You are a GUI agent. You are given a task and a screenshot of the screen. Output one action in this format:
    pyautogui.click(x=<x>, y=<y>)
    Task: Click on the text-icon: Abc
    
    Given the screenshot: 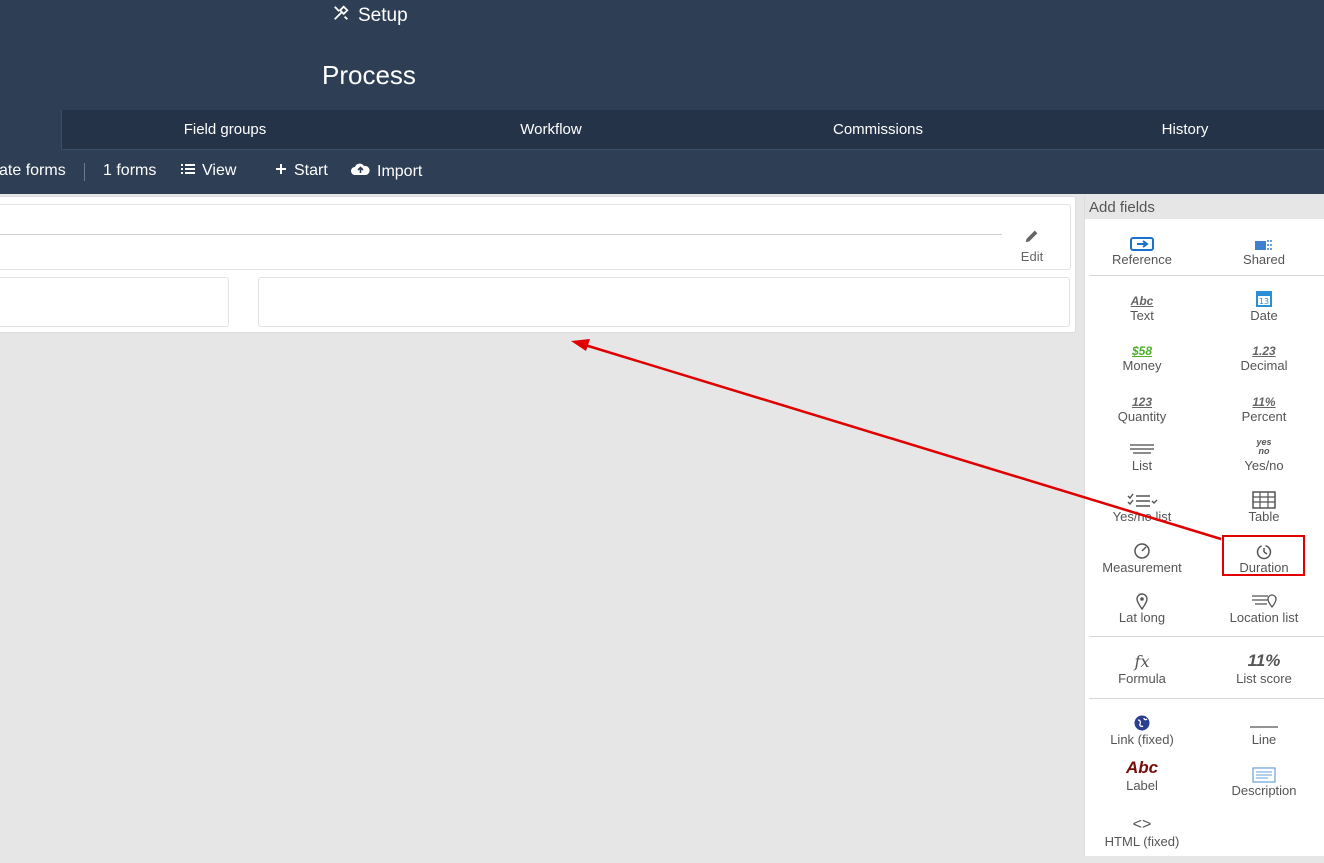 What is the action you would take?
    pyautogui.click(x=1142, y=301)
    